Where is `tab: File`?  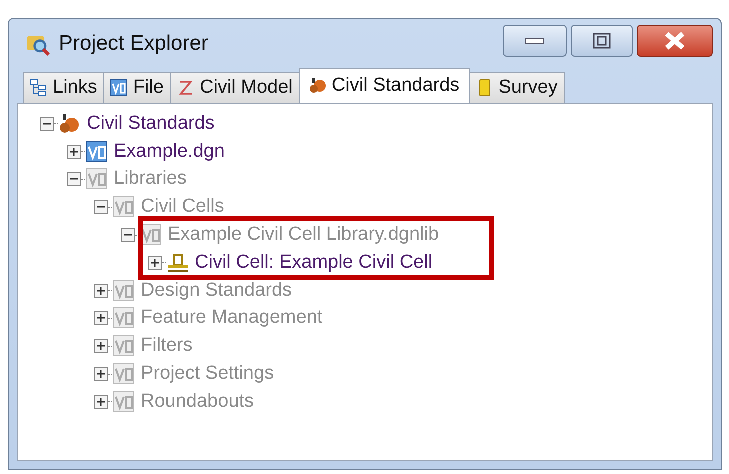
tab: File is located at coordinates (137, 87).